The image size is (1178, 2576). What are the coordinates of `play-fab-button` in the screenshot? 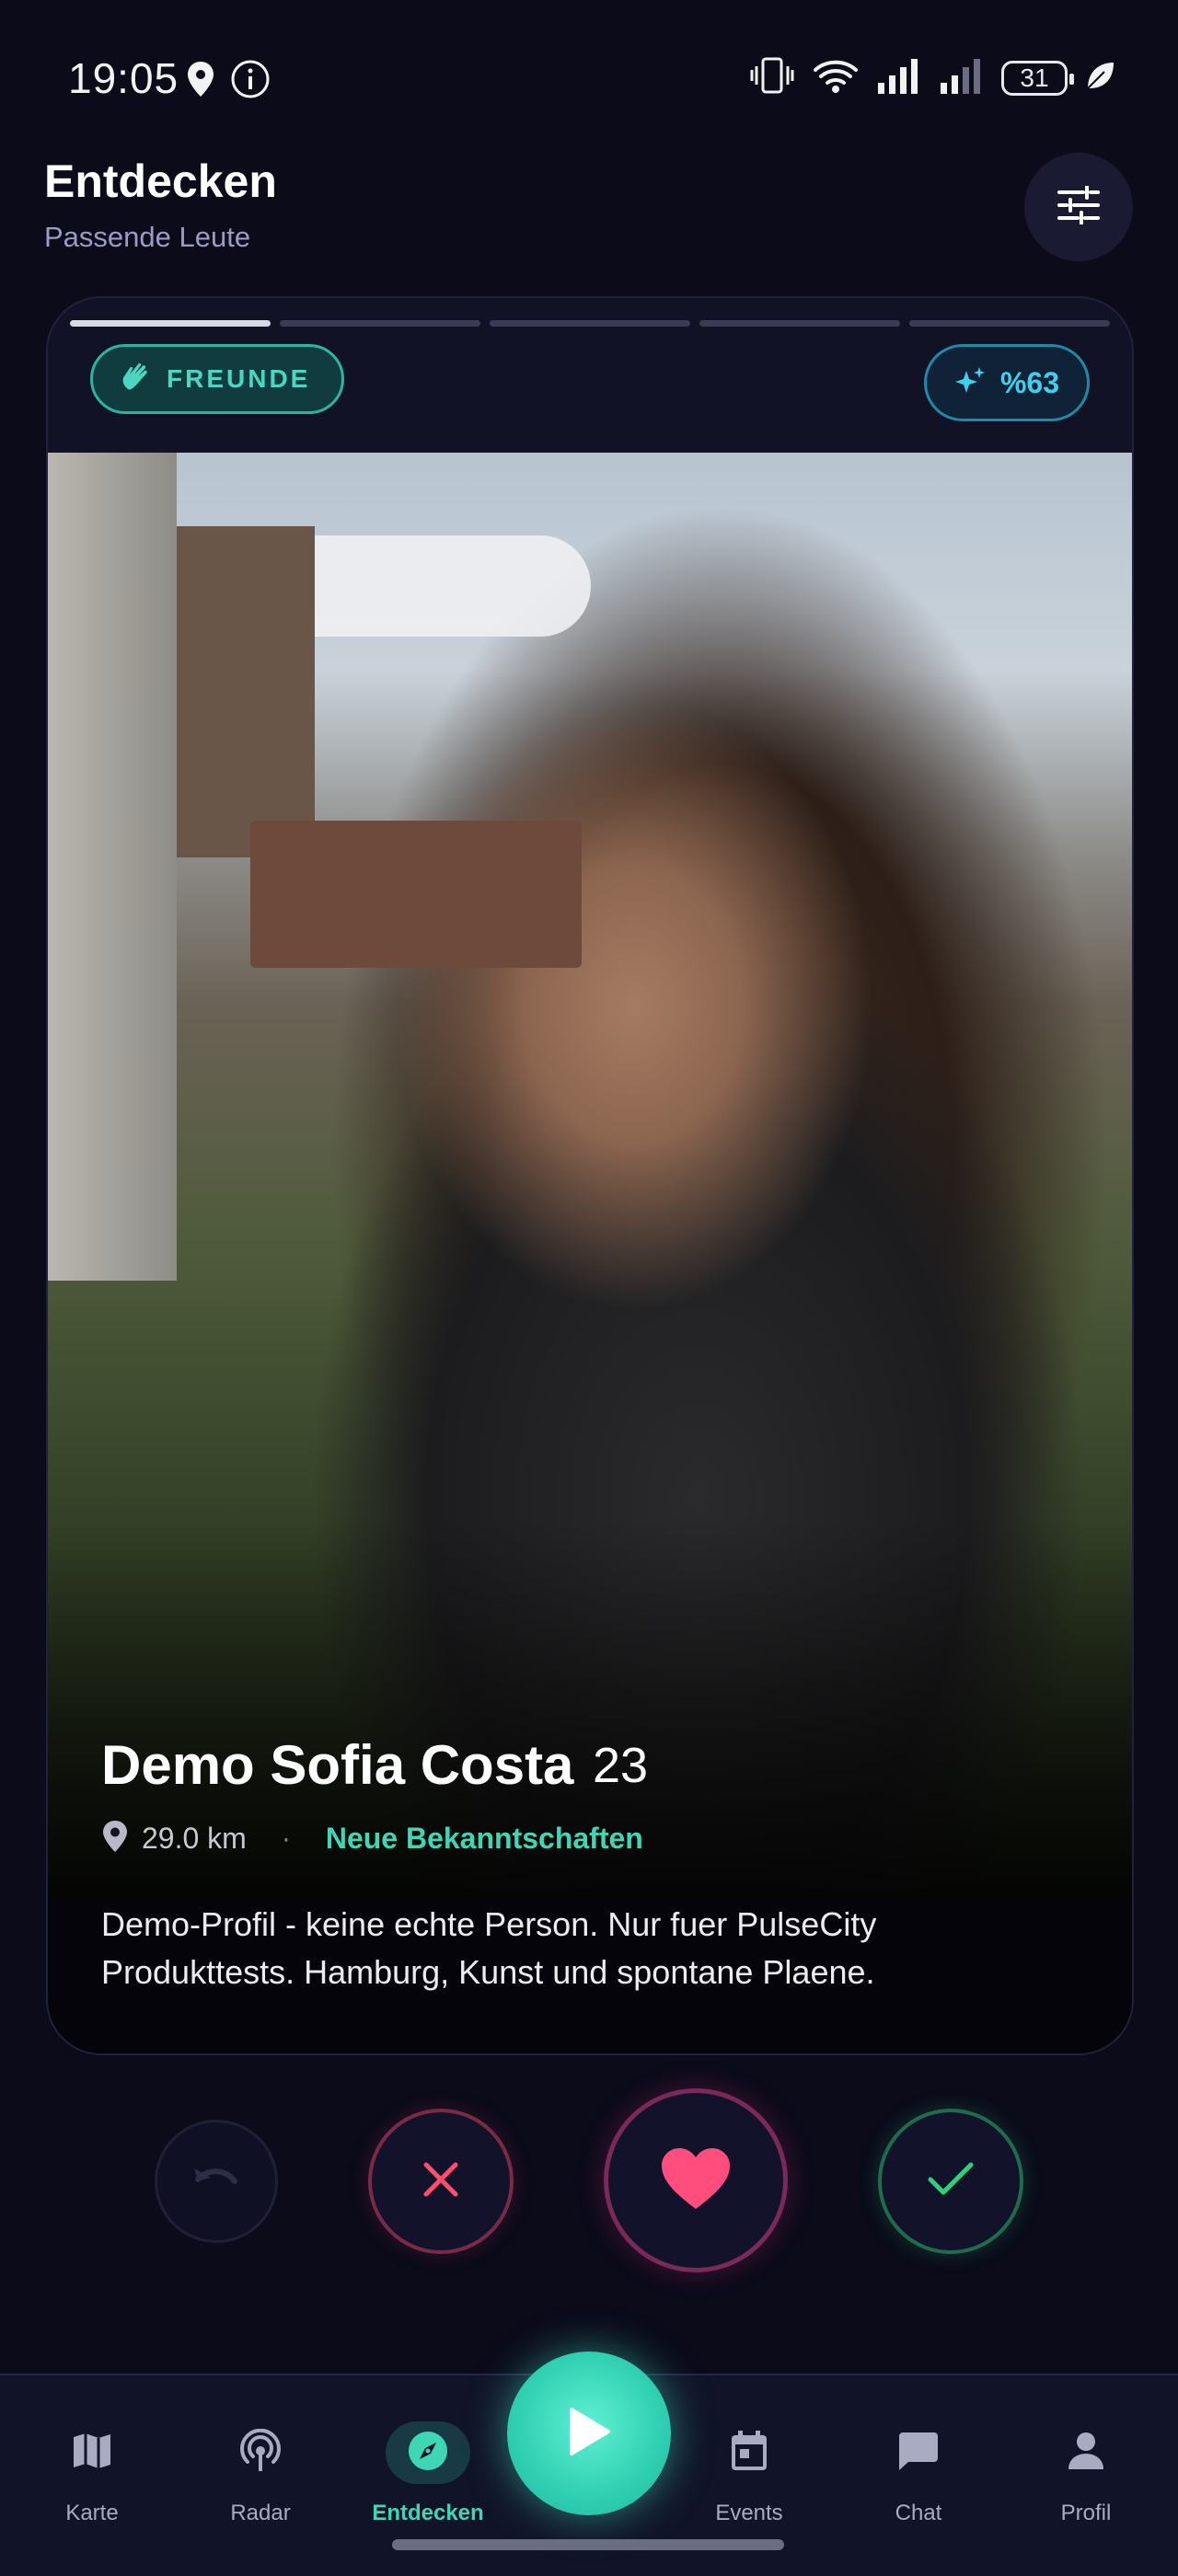 It's located at (589, 2433).